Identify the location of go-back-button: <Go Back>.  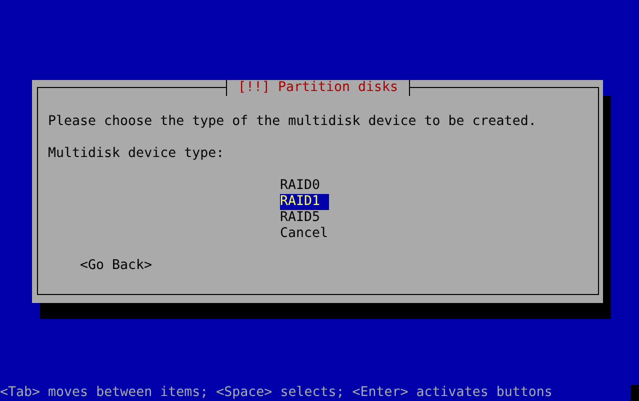
(116, 266).